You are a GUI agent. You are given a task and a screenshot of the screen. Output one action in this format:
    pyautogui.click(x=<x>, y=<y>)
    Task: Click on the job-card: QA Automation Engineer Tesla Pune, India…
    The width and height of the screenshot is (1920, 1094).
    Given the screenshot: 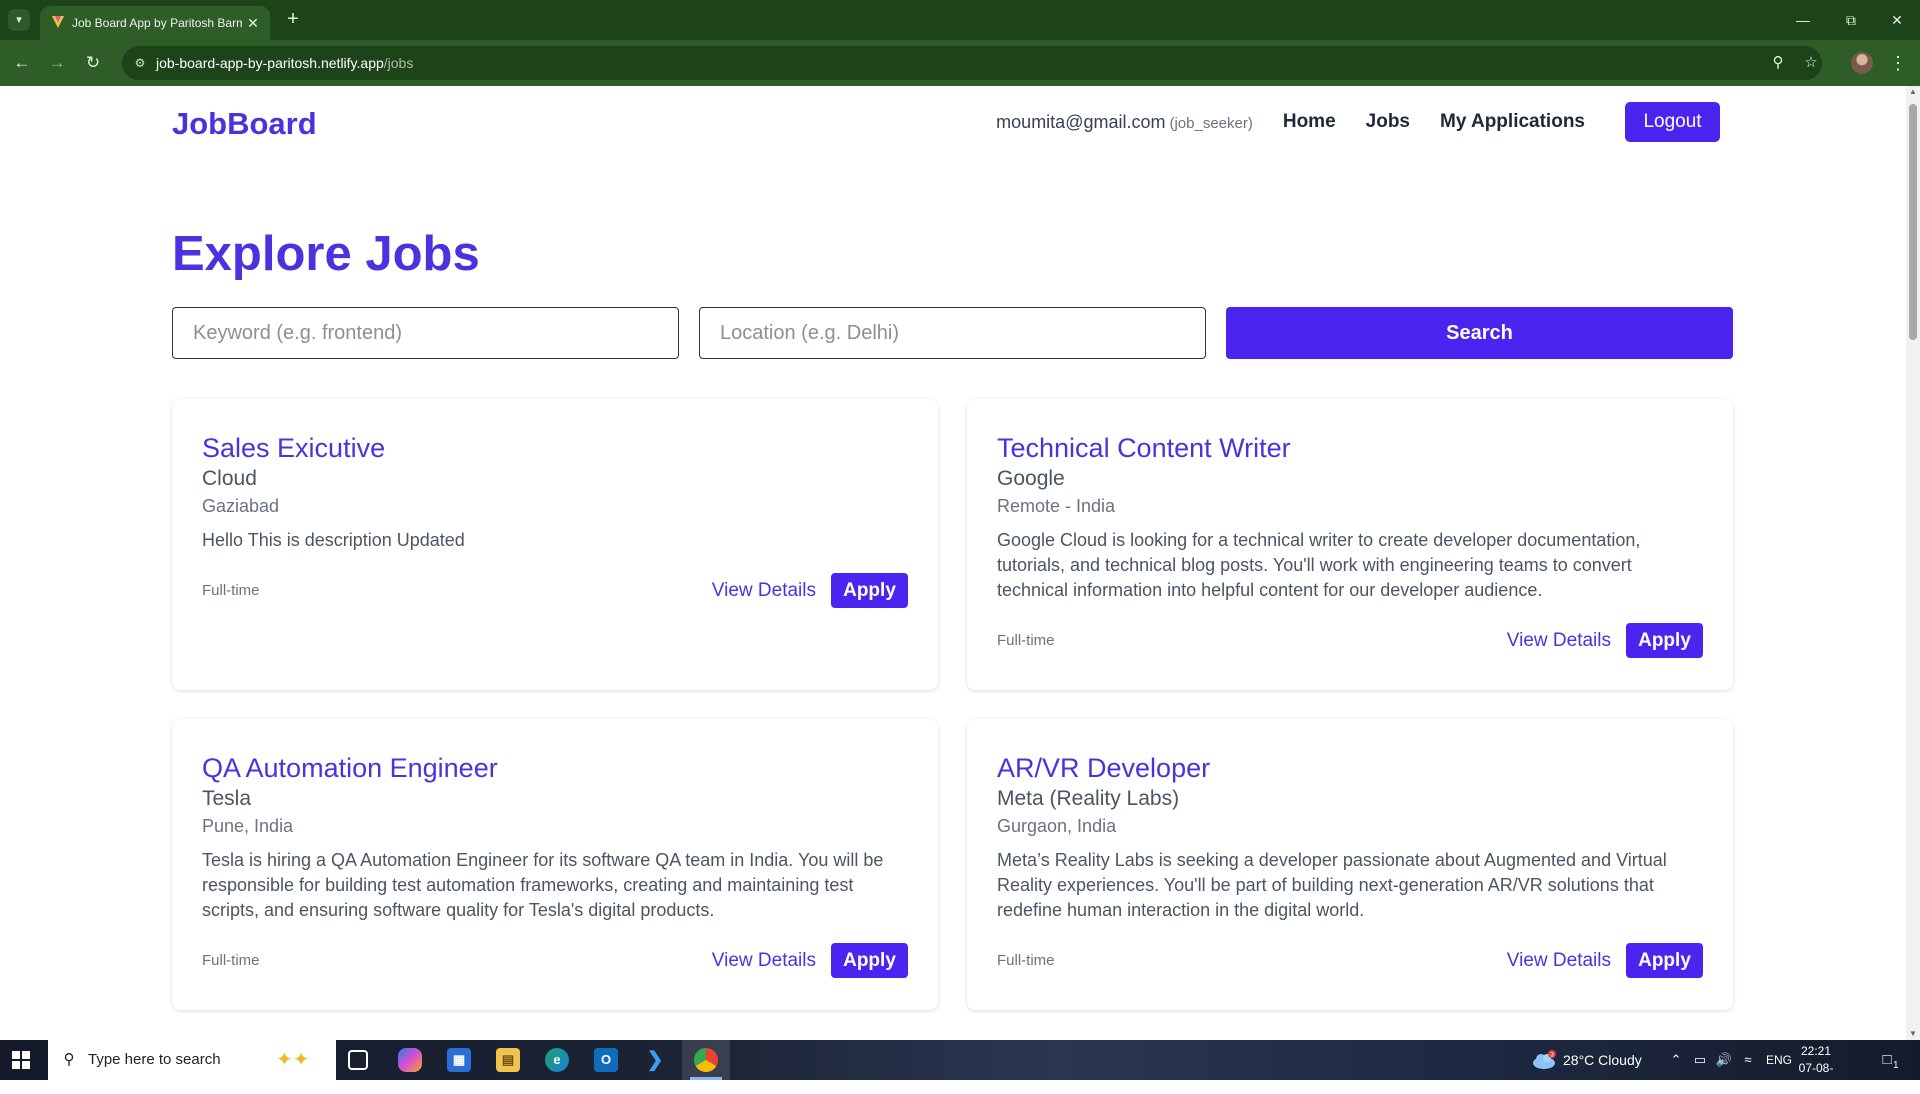 What is the action you would take?
    pyautogui.click(x=555, y=864)
    